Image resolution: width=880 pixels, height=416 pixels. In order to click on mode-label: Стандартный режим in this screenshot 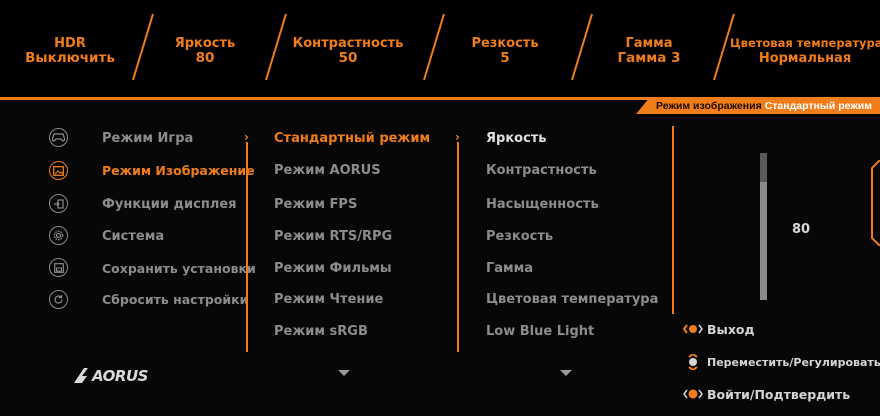, I will do `click(352, 138)`.